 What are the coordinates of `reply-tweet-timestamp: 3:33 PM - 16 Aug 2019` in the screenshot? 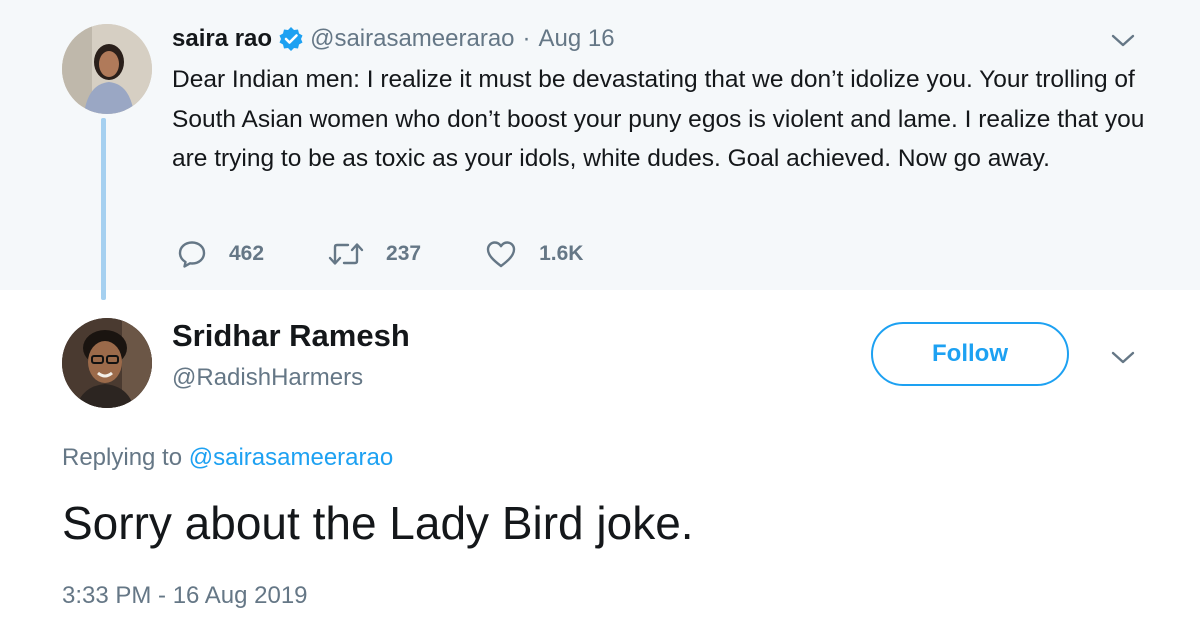 It's located at (185, 596).